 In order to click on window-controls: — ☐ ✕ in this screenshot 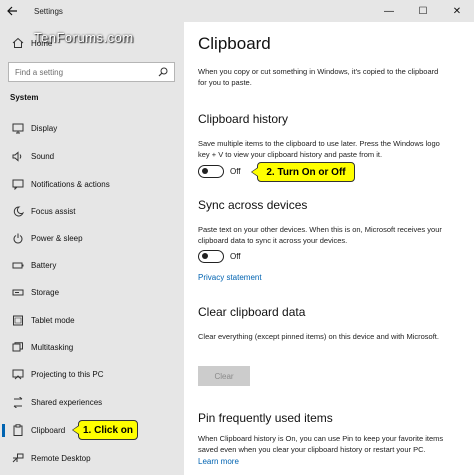, I will do `click(423, 11)`.